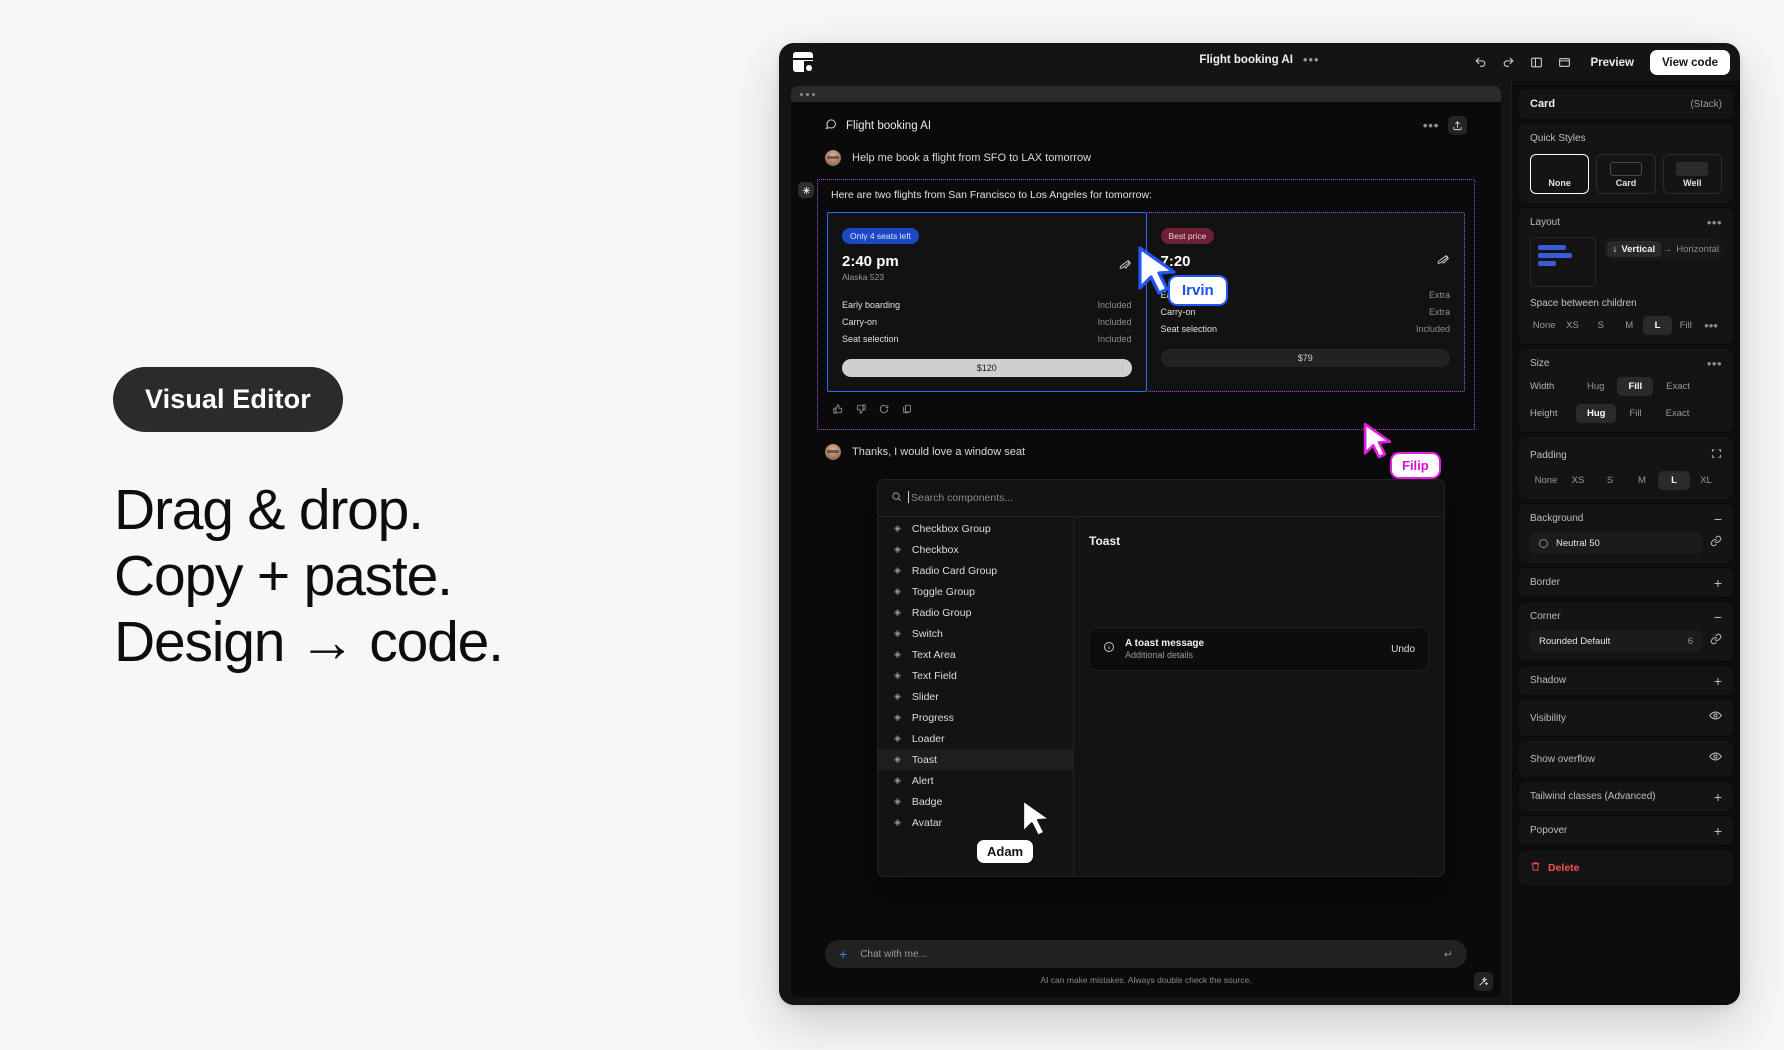  Describe the element at coordinates (1718, 797) in the screenshot. I see `tailwind-add-icon: +` at that location.